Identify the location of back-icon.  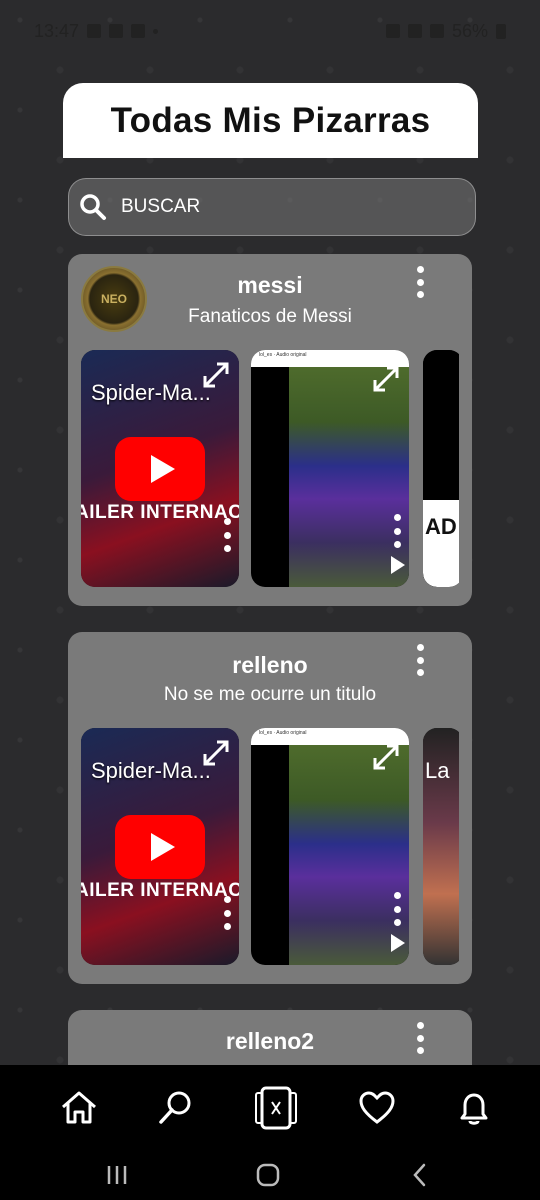
(419, 1175).